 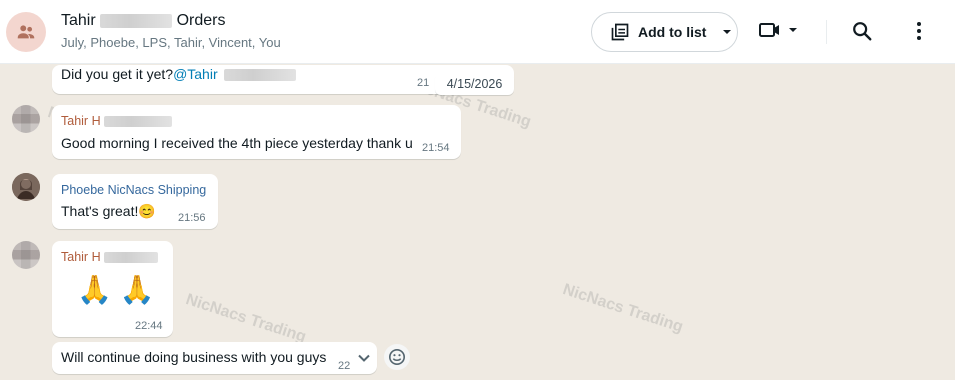 I want to click on search-icon, so click(x=862, y=31).